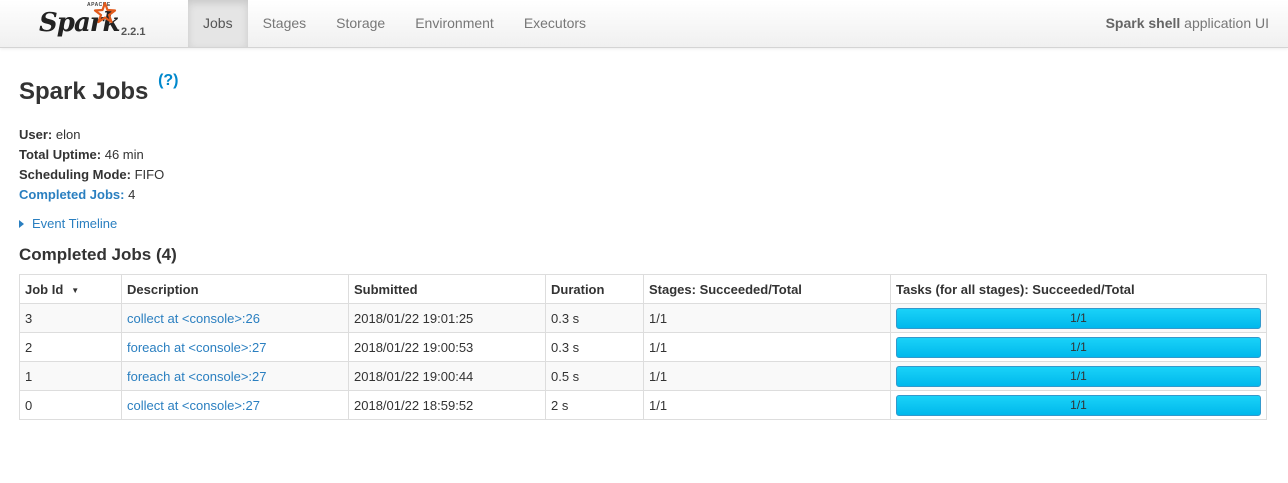 This screenshot has height=483, width=1288. Describe the element at coordinates (193, 318) in the screenshot. I see `job-description-link: collect at <console>:26` at that location.